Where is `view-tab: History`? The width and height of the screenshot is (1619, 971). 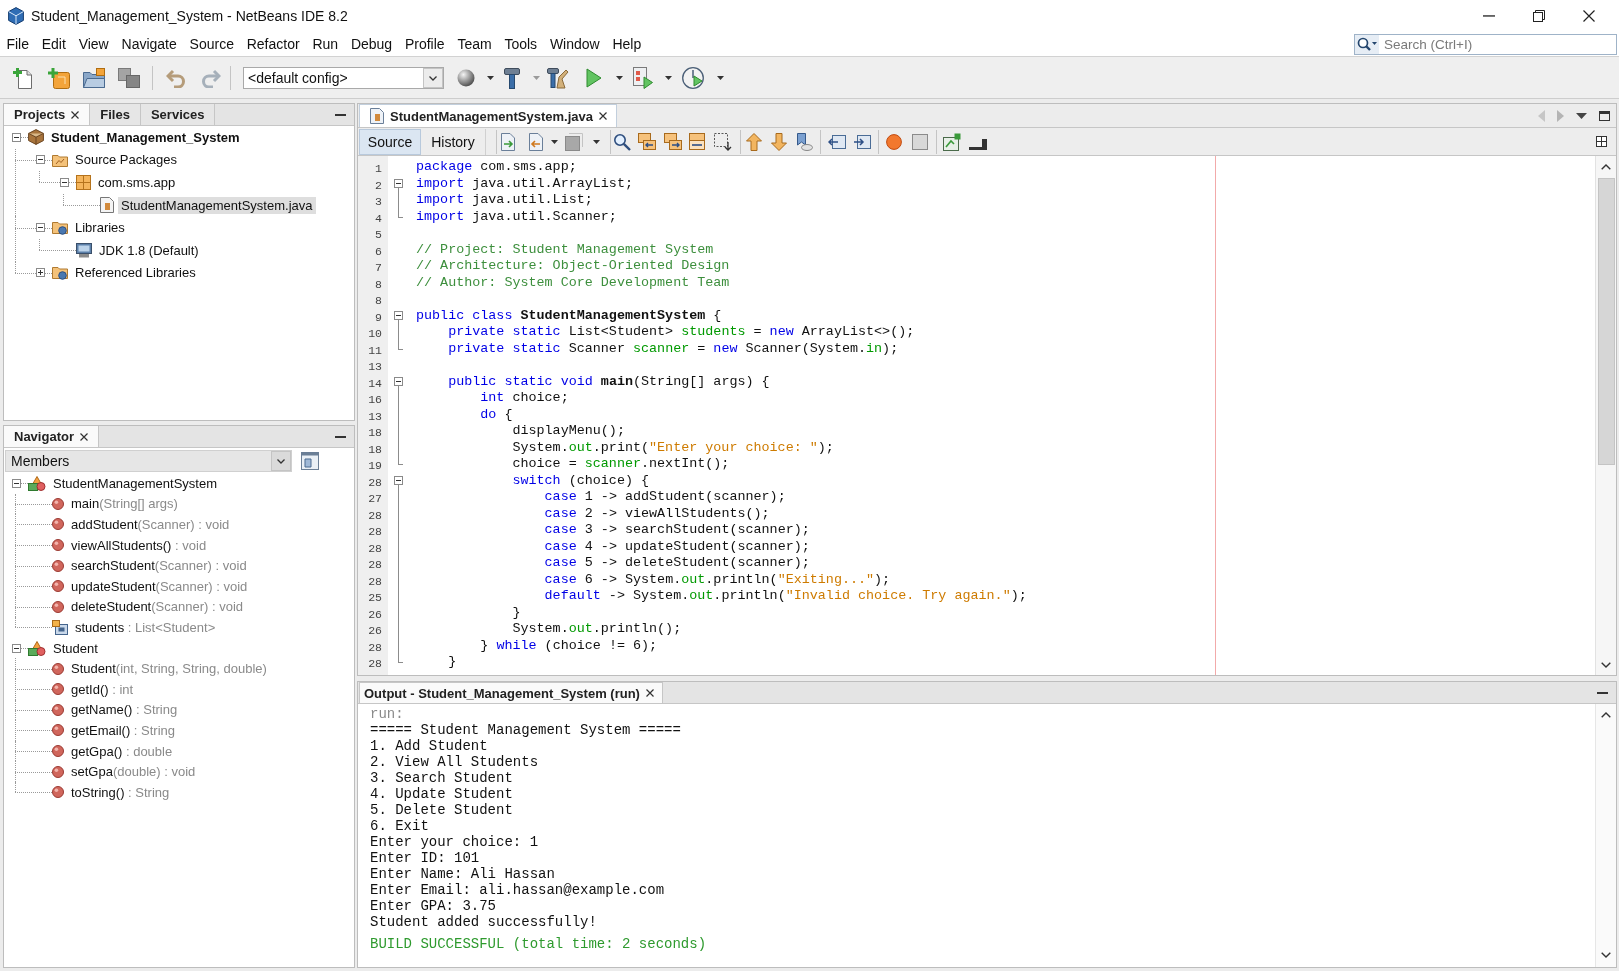
view-tab: History is located at coordinates (453, 141).